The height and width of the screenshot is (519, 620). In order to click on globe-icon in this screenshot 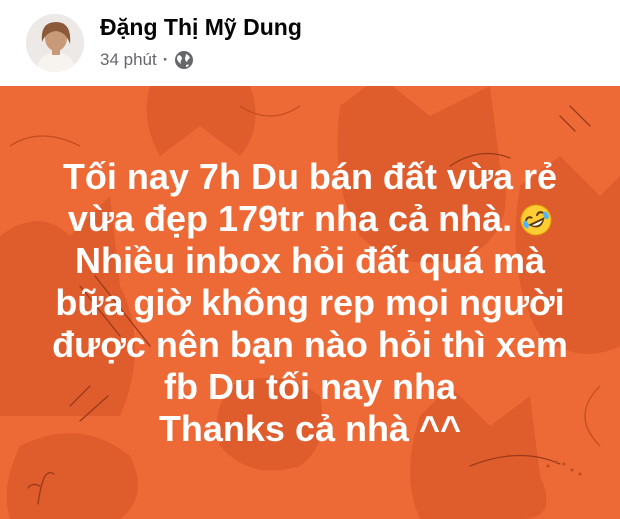, I will do `click(184, 60)`.